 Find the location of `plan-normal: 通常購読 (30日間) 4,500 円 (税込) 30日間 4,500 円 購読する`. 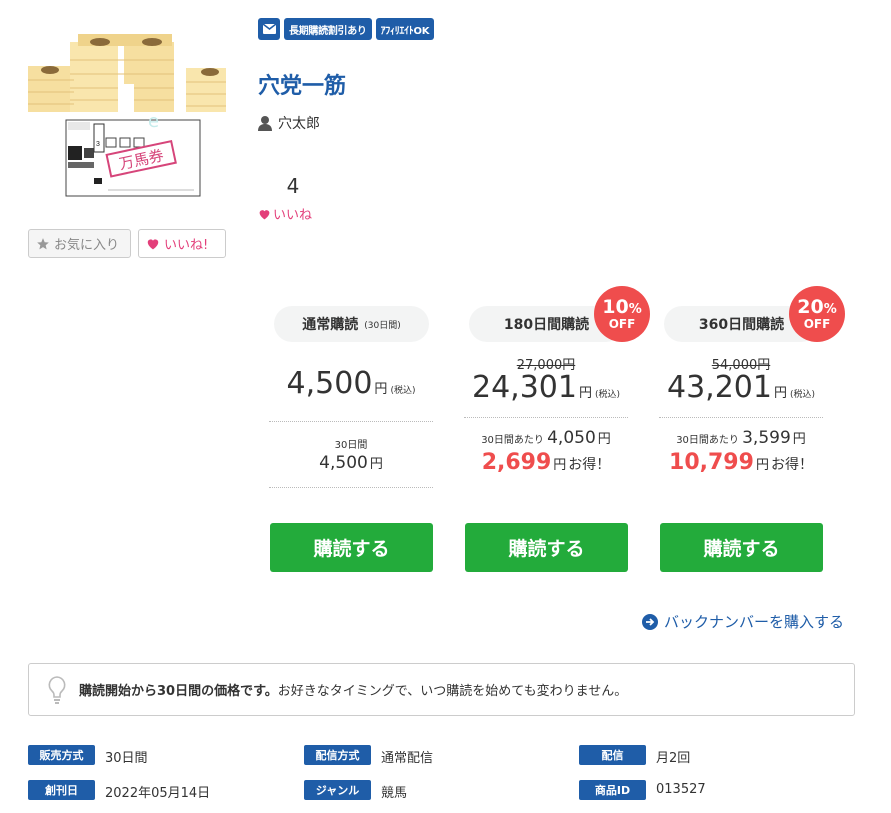

plan-normal: 通常購読 (30日間) 4,500 円 (税込) 30日間 4,500 円 購読する is located at coordinates (351, 439).